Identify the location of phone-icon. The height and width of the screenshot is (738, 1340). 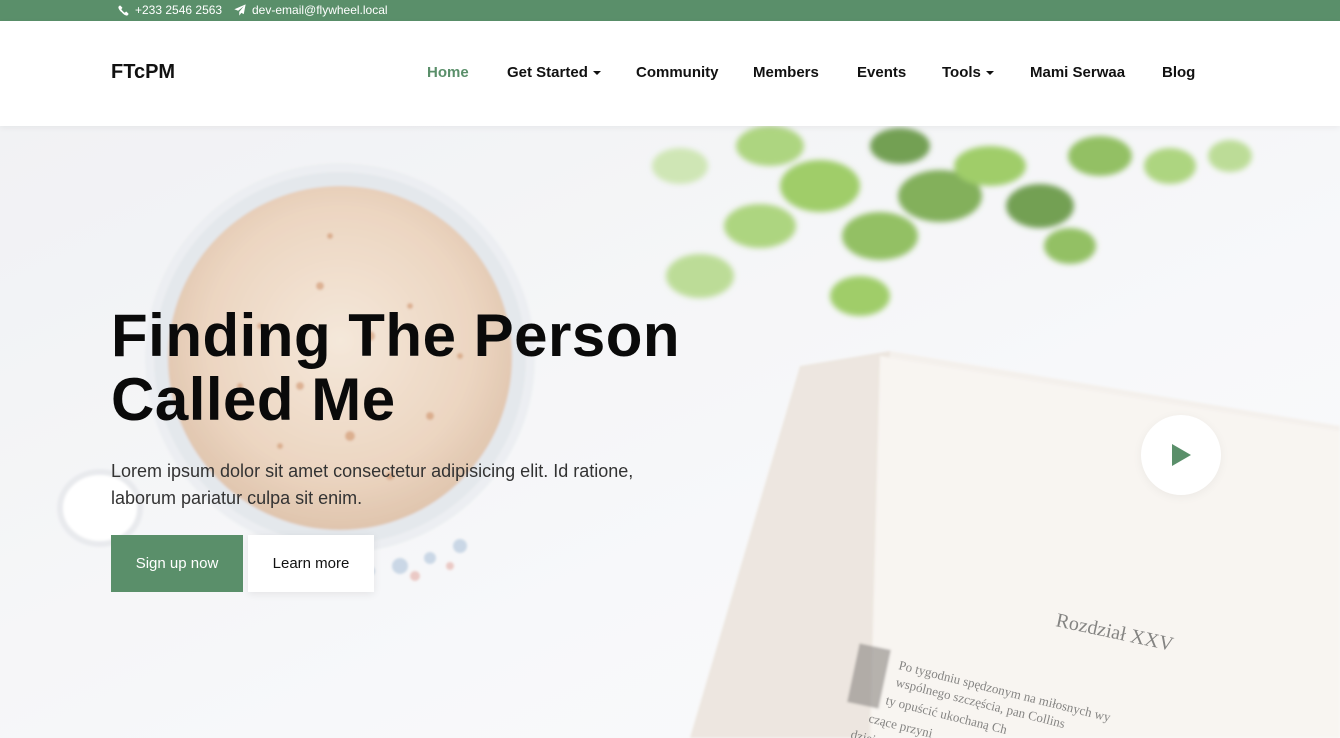
(123, 10).